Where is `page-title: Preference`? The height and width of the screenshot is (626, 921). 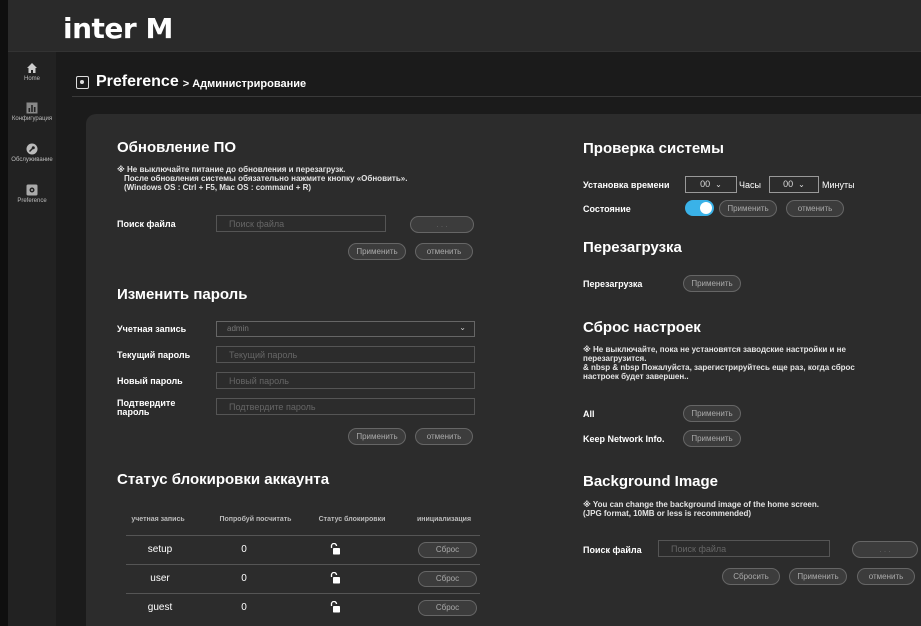 page-title: Preference is located at coordinates (137, 81).